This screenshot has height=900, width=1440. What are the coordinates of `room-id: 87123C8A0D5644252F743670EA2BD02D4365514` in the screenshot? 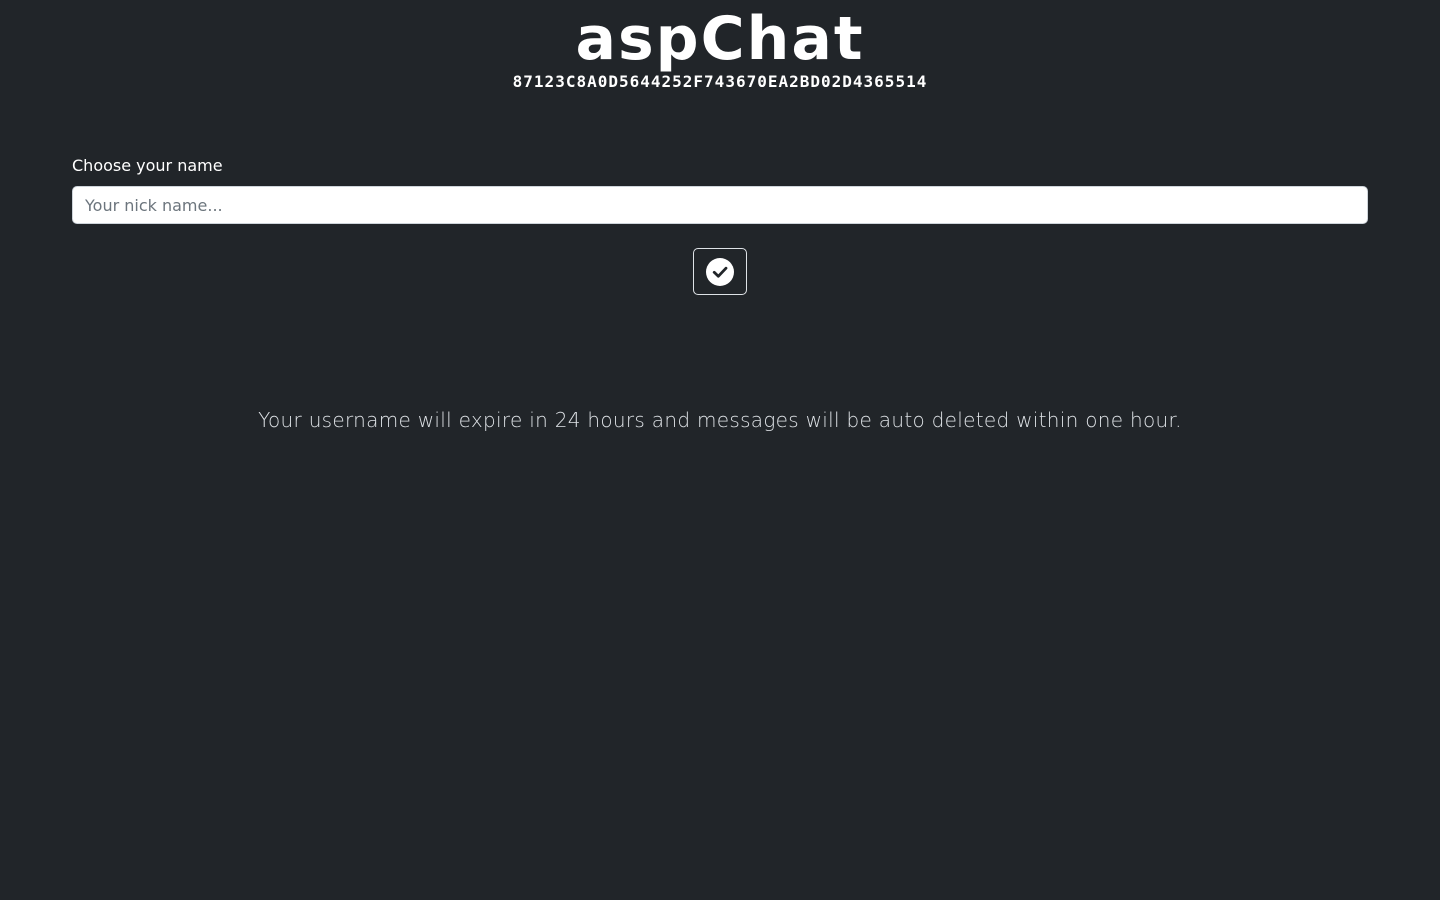 It's located at (720, 81).